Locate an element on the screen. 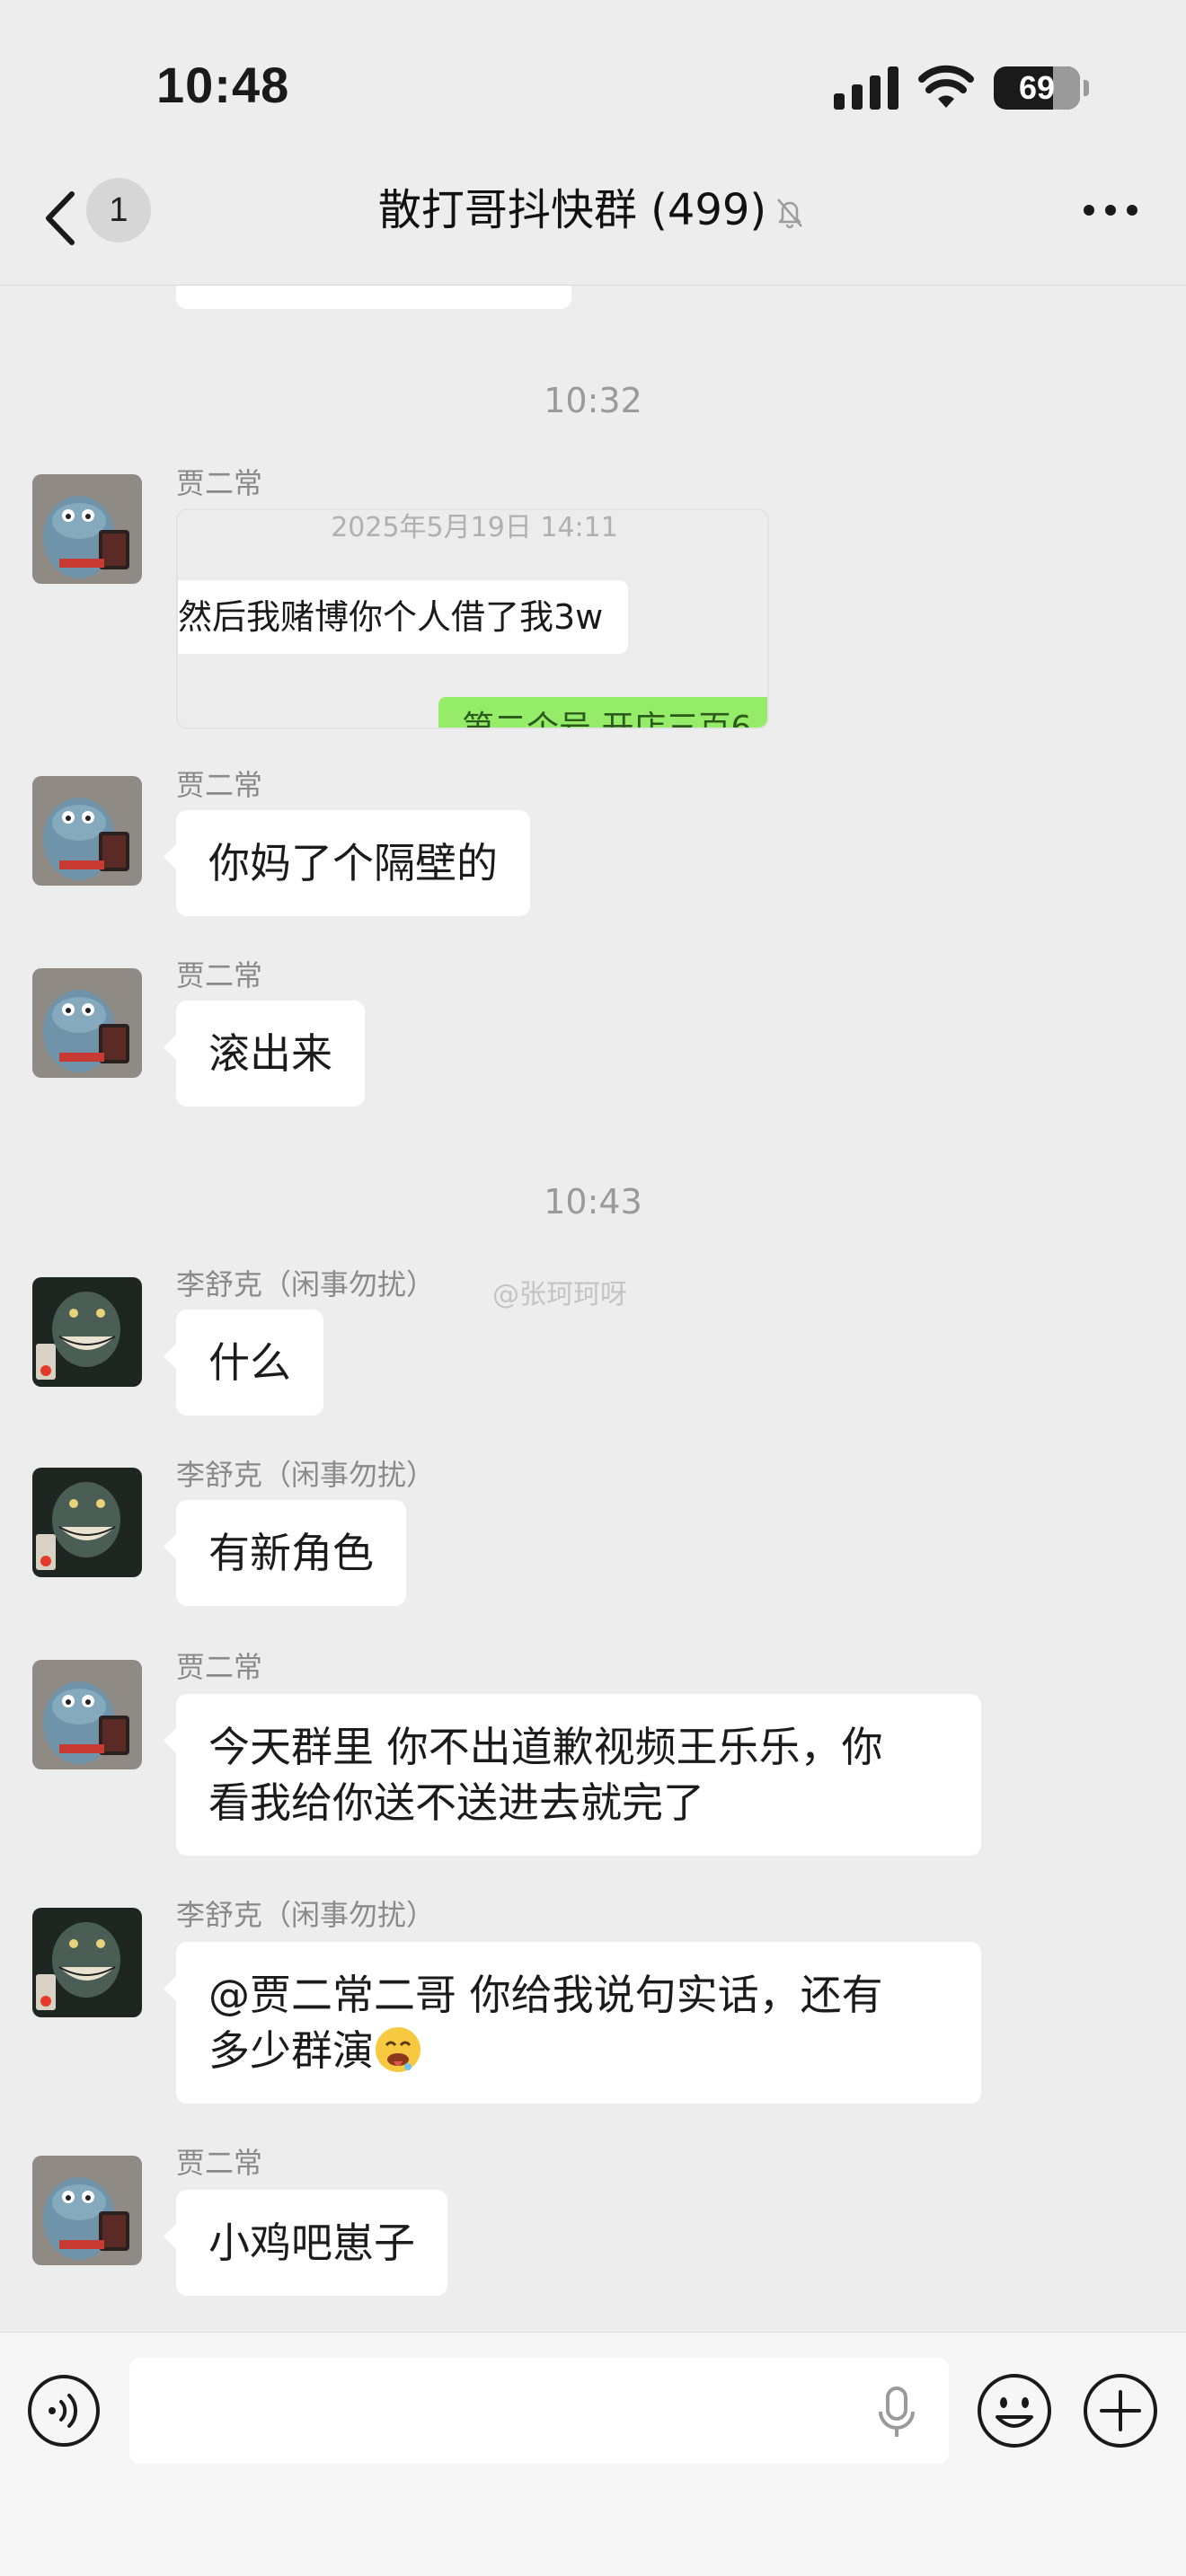 This screenshot has height=2576, width=1186. message-bubble: 有新角色 is located at coordinates (285, 1553).